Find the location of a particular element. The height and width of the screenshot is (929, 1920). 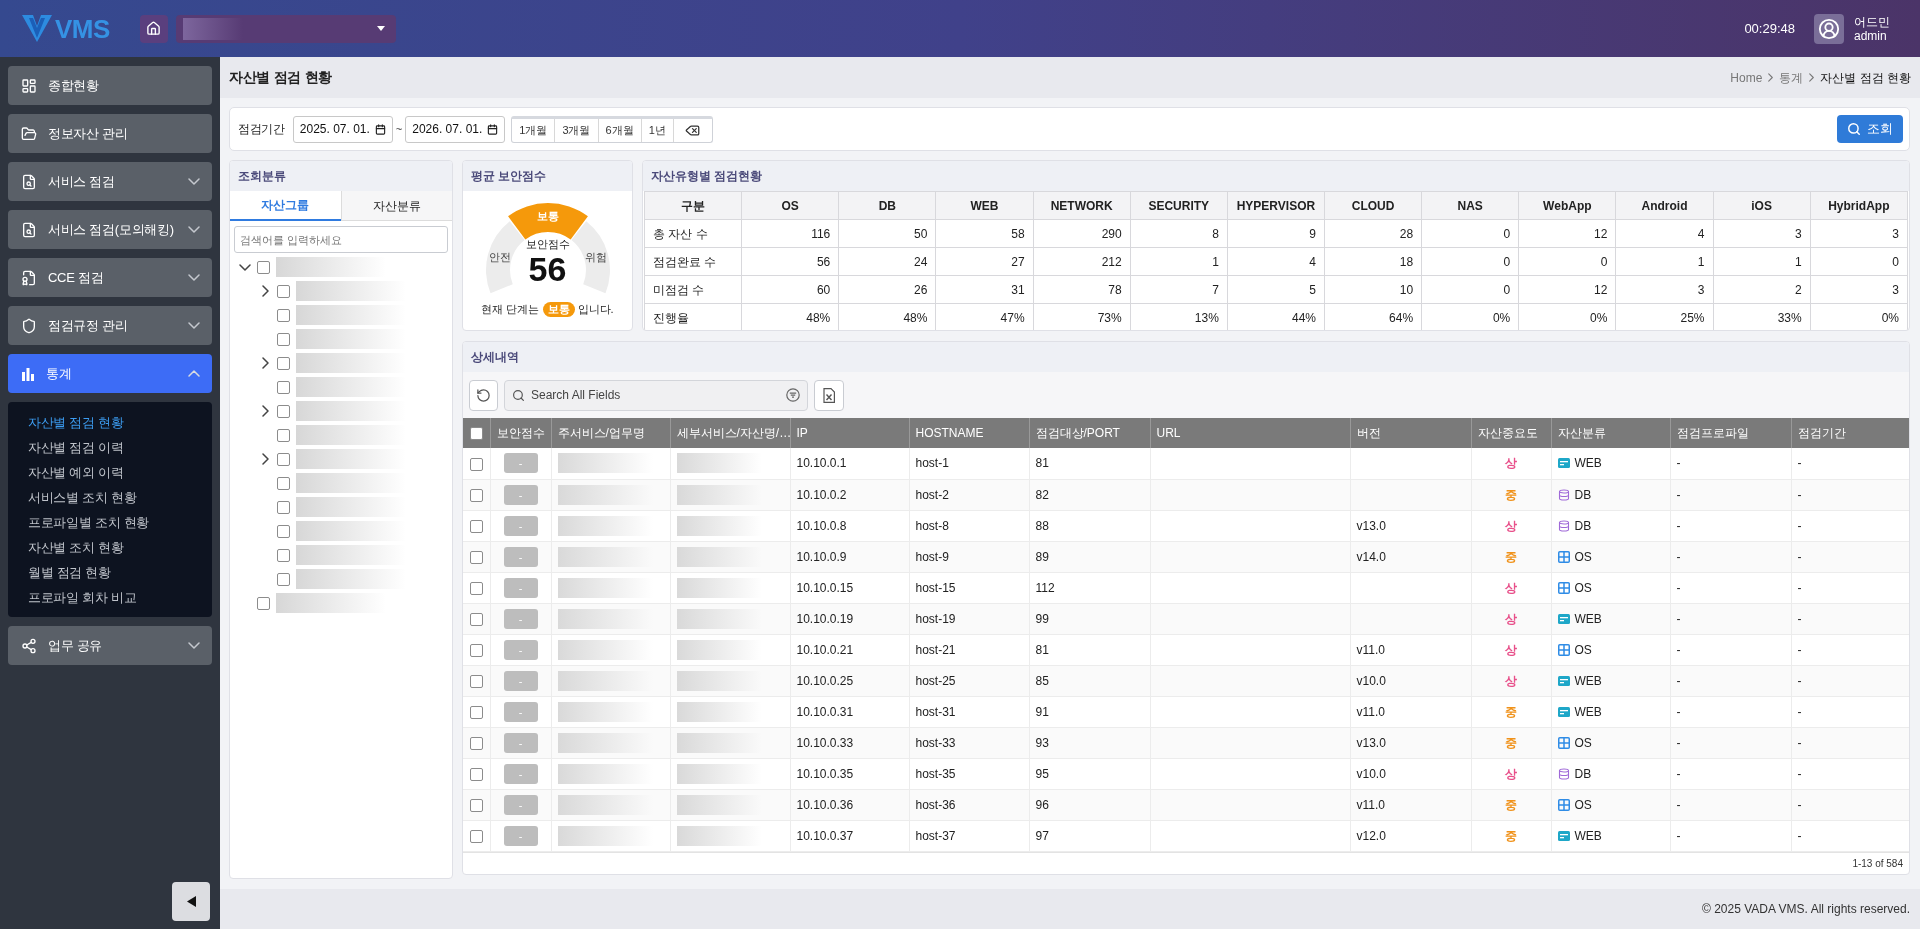

submenu-item: 자산별 조치 현황 is located at coordinates (110, 547).